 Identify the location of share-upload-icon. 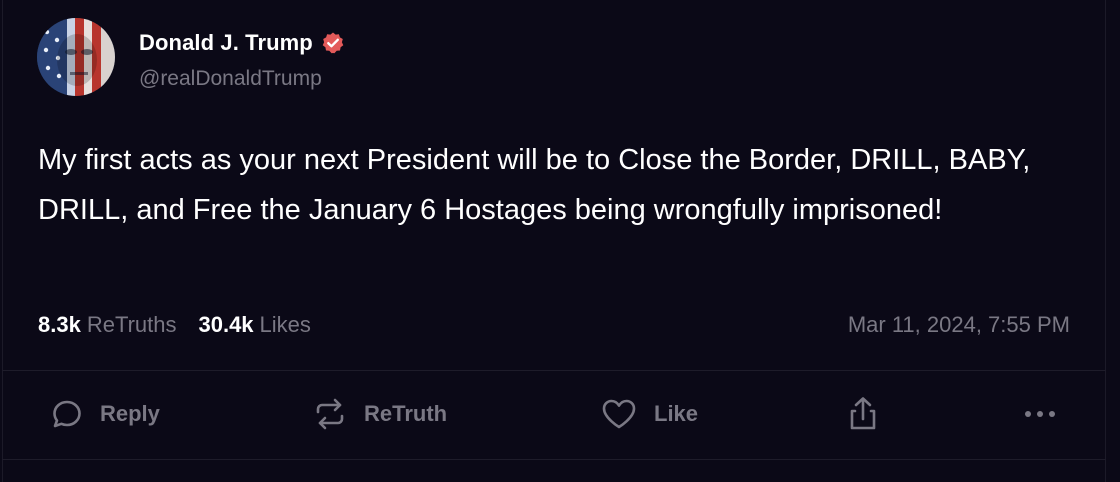
(863, 414).